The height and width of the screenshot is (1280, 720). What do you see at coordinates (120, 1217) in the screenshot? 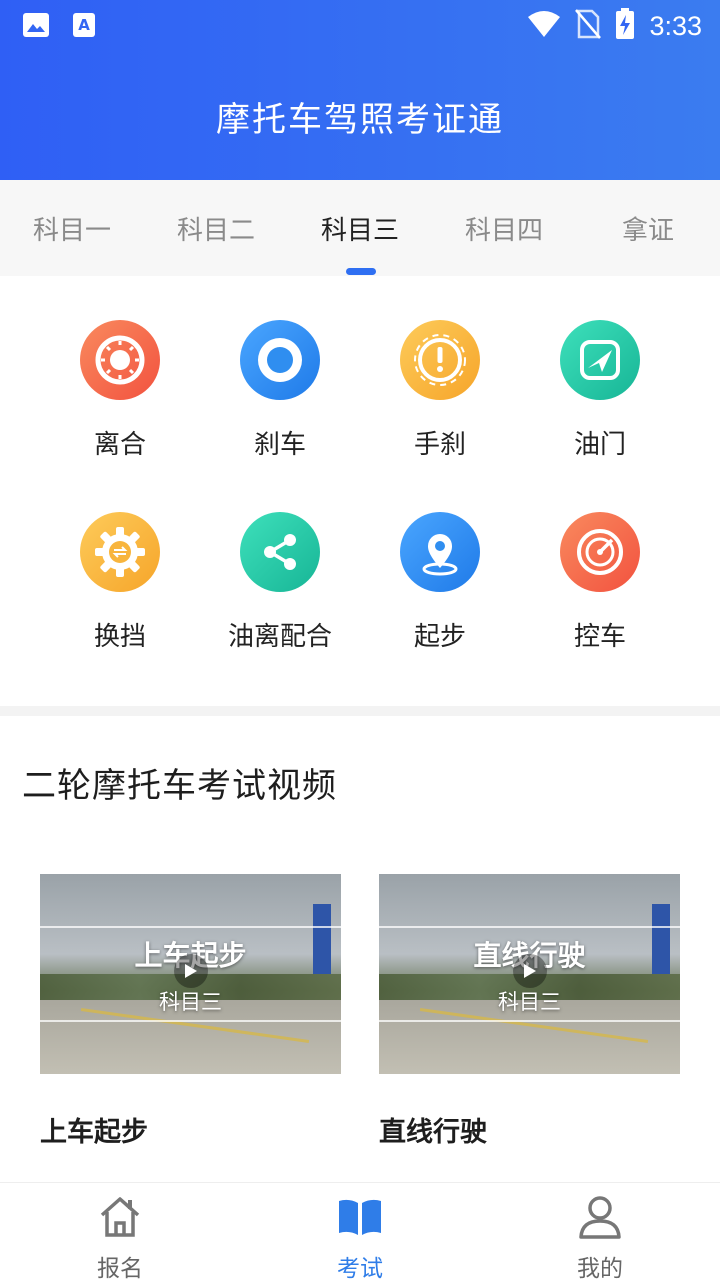
I see `home-icon` at bounding box center [120, 1217].